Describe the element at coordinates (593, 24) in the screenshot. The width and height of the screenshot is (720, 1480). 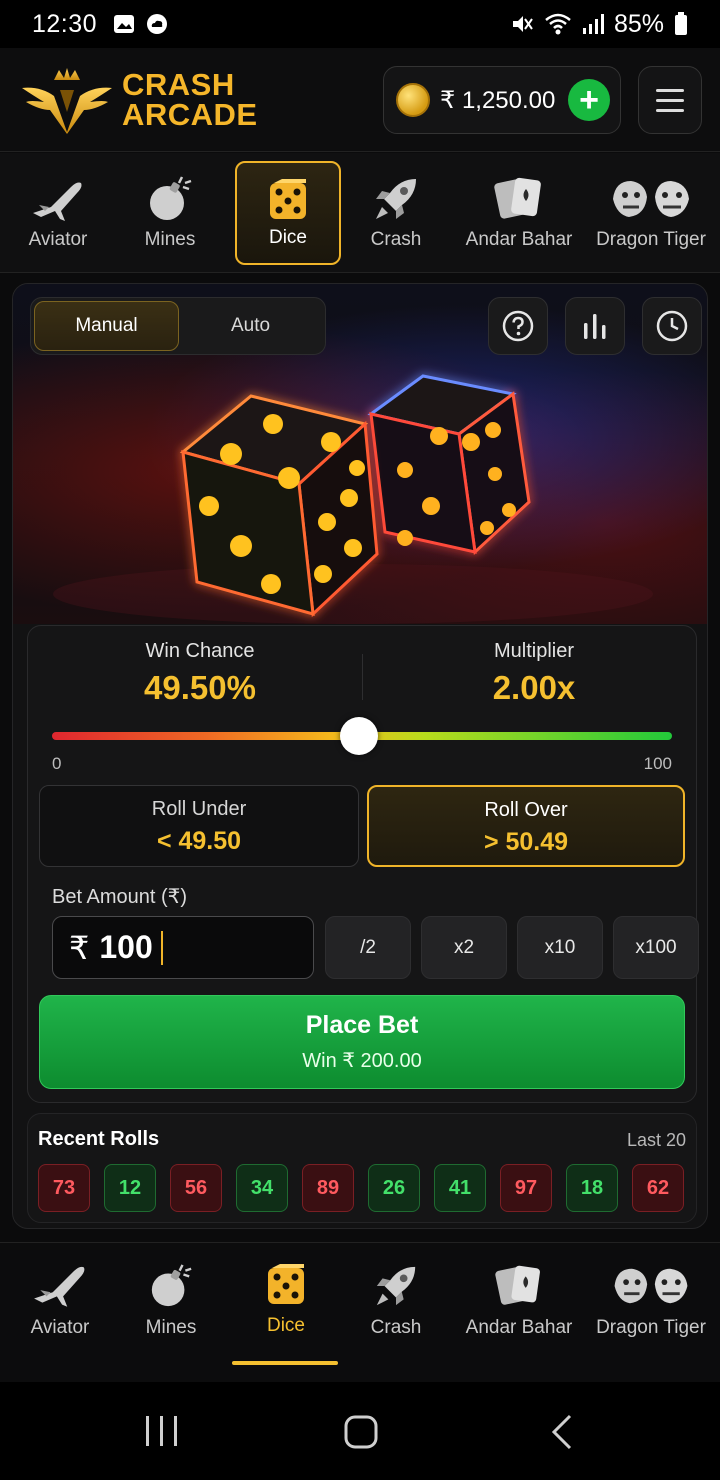
I see `signal-icon` at that location.